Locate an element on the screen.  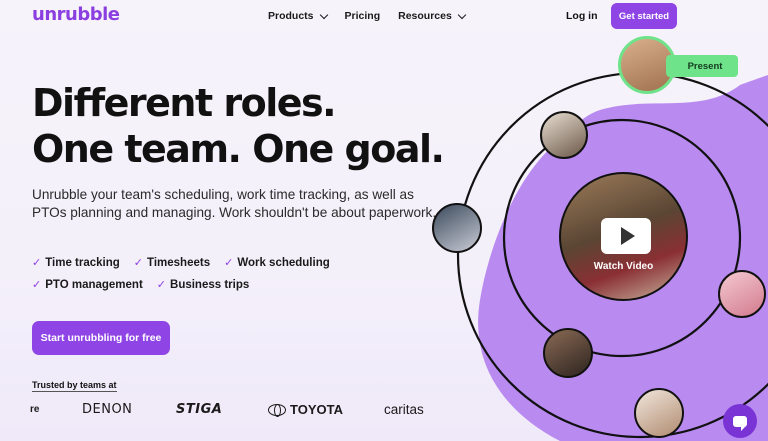
watch-video-thumbnail: Watch Video is located at coordinates (623, 236).